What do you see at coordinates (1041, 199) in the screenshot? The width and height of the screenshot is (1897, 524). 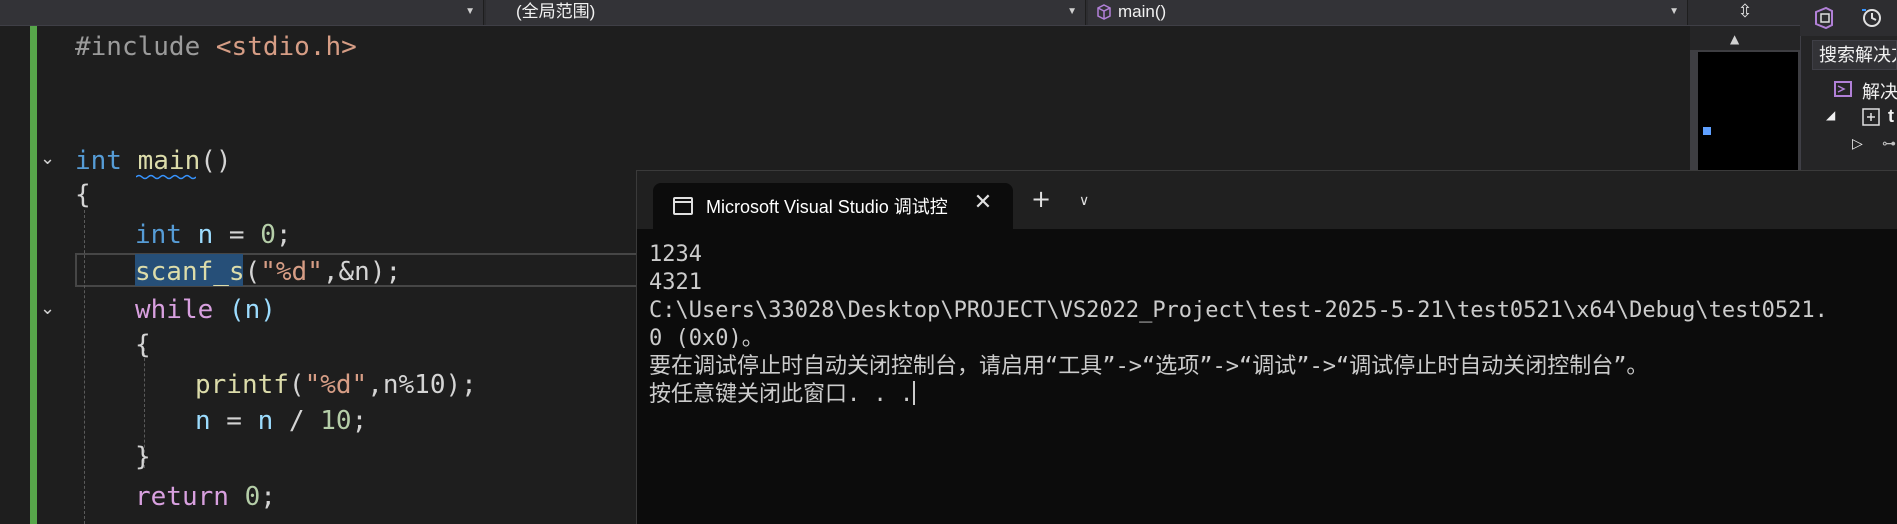 I see `new-tab-icon: +` at bounding box center [1041, 199].